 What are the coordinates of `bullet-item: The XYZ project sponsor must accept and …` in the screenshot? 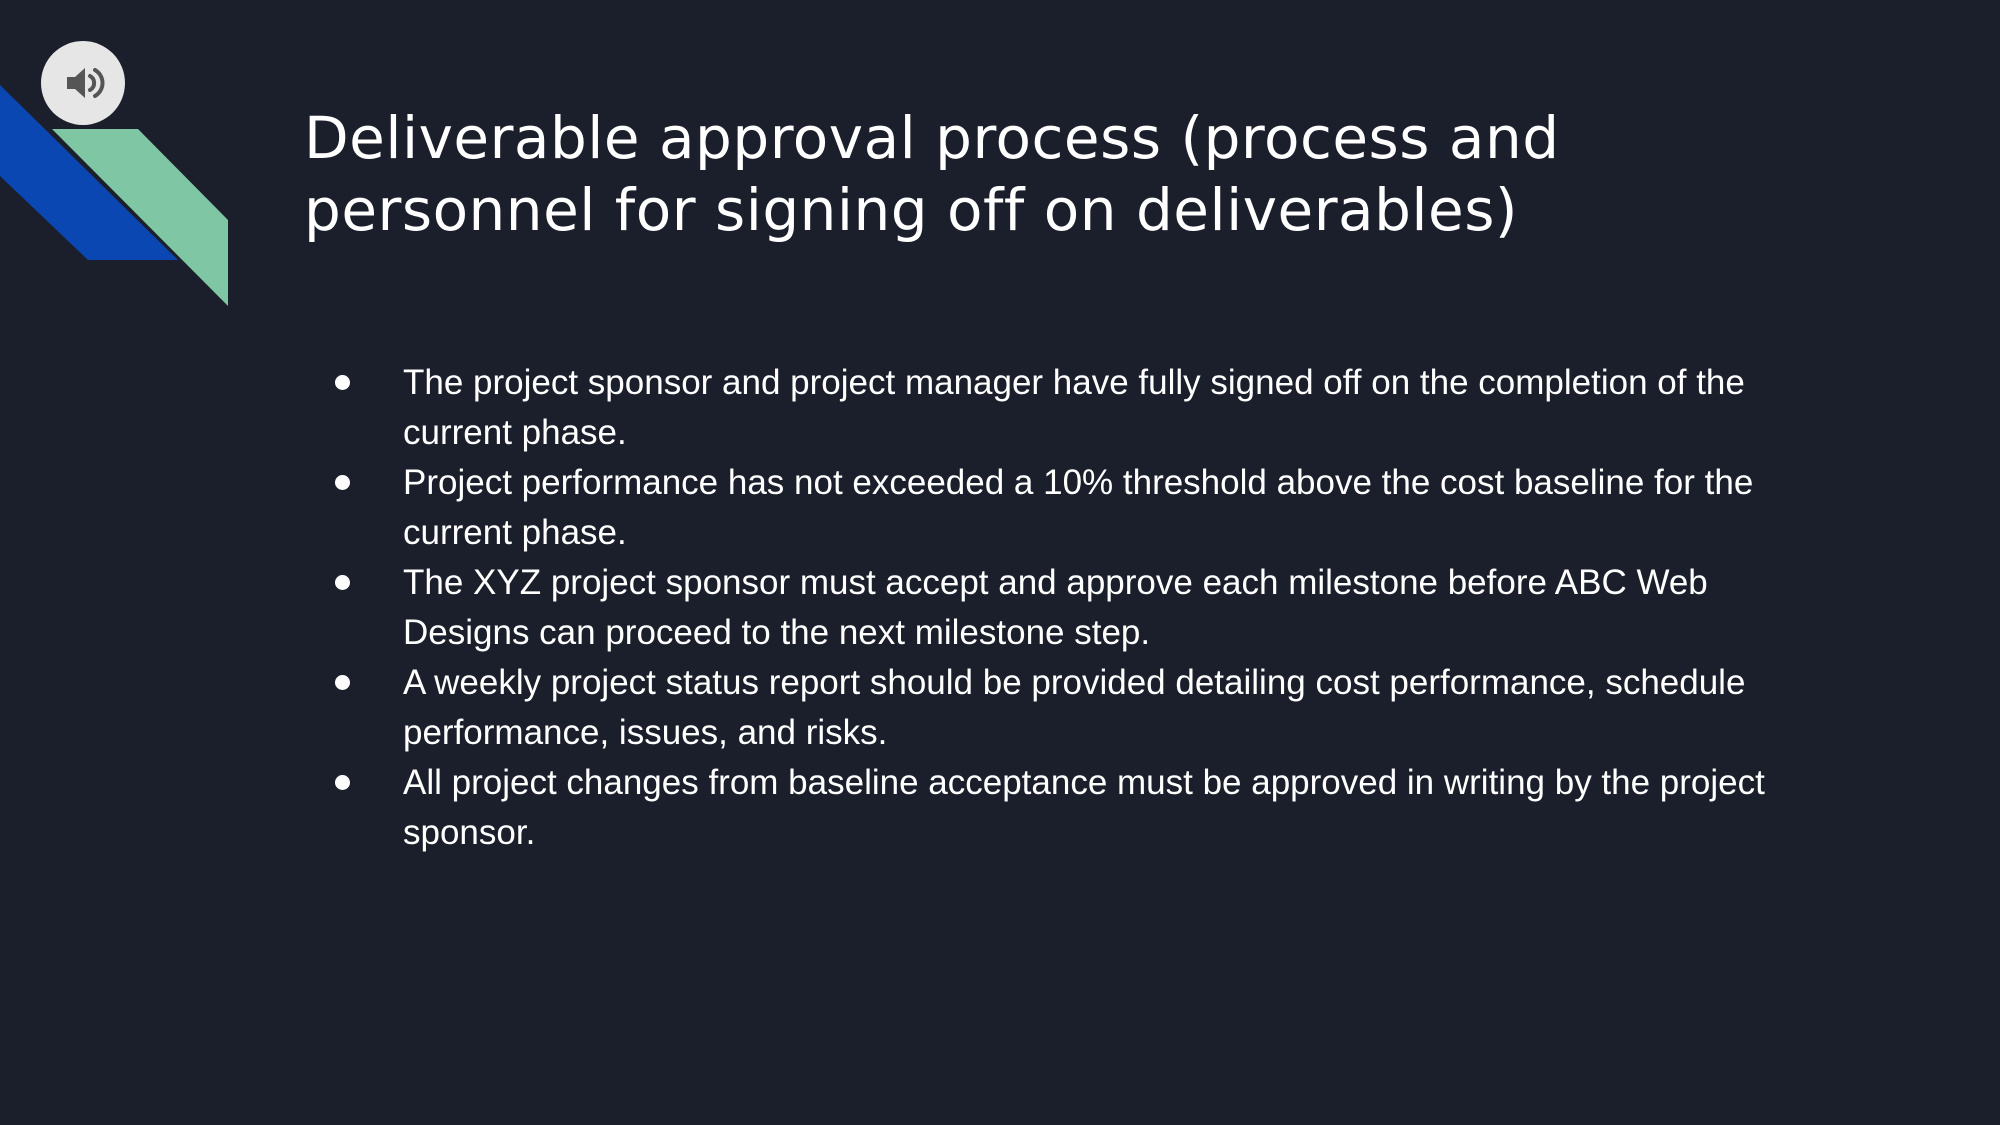 It's located at (1065, 608).